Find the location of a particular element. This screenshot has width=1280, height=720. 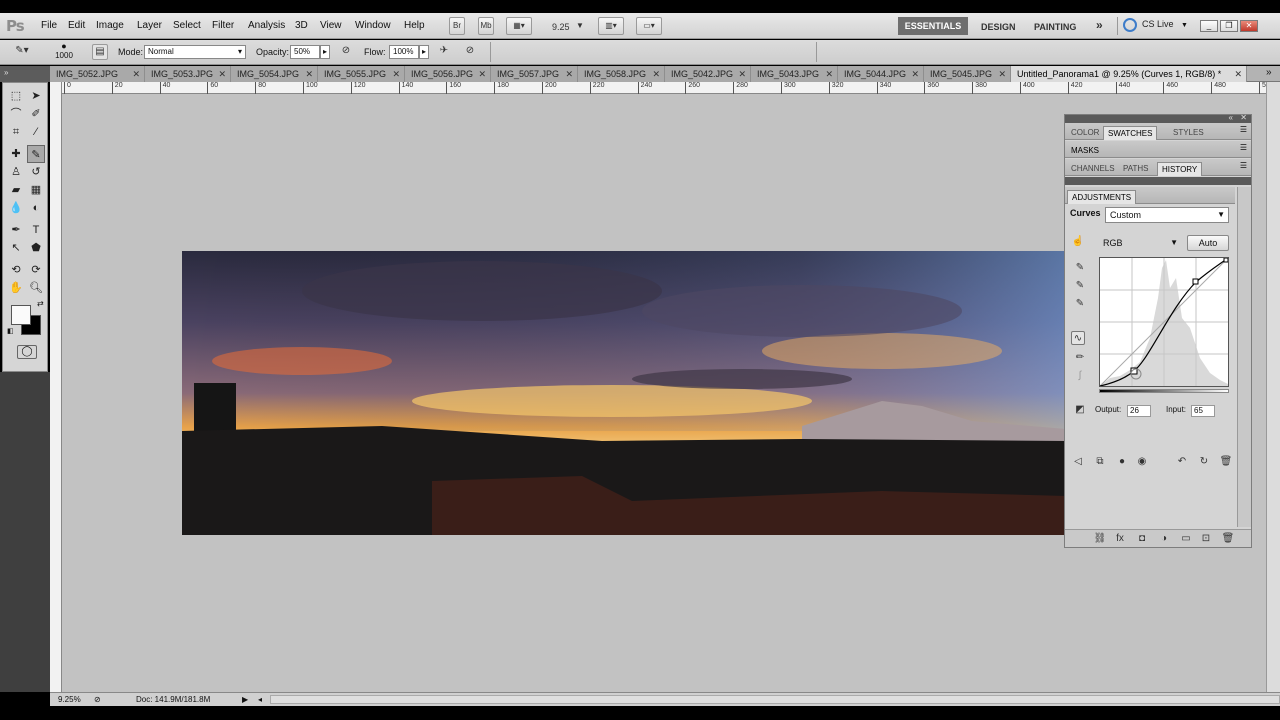

visibility-icon: ◉ is located at coordinates (1142, 462).